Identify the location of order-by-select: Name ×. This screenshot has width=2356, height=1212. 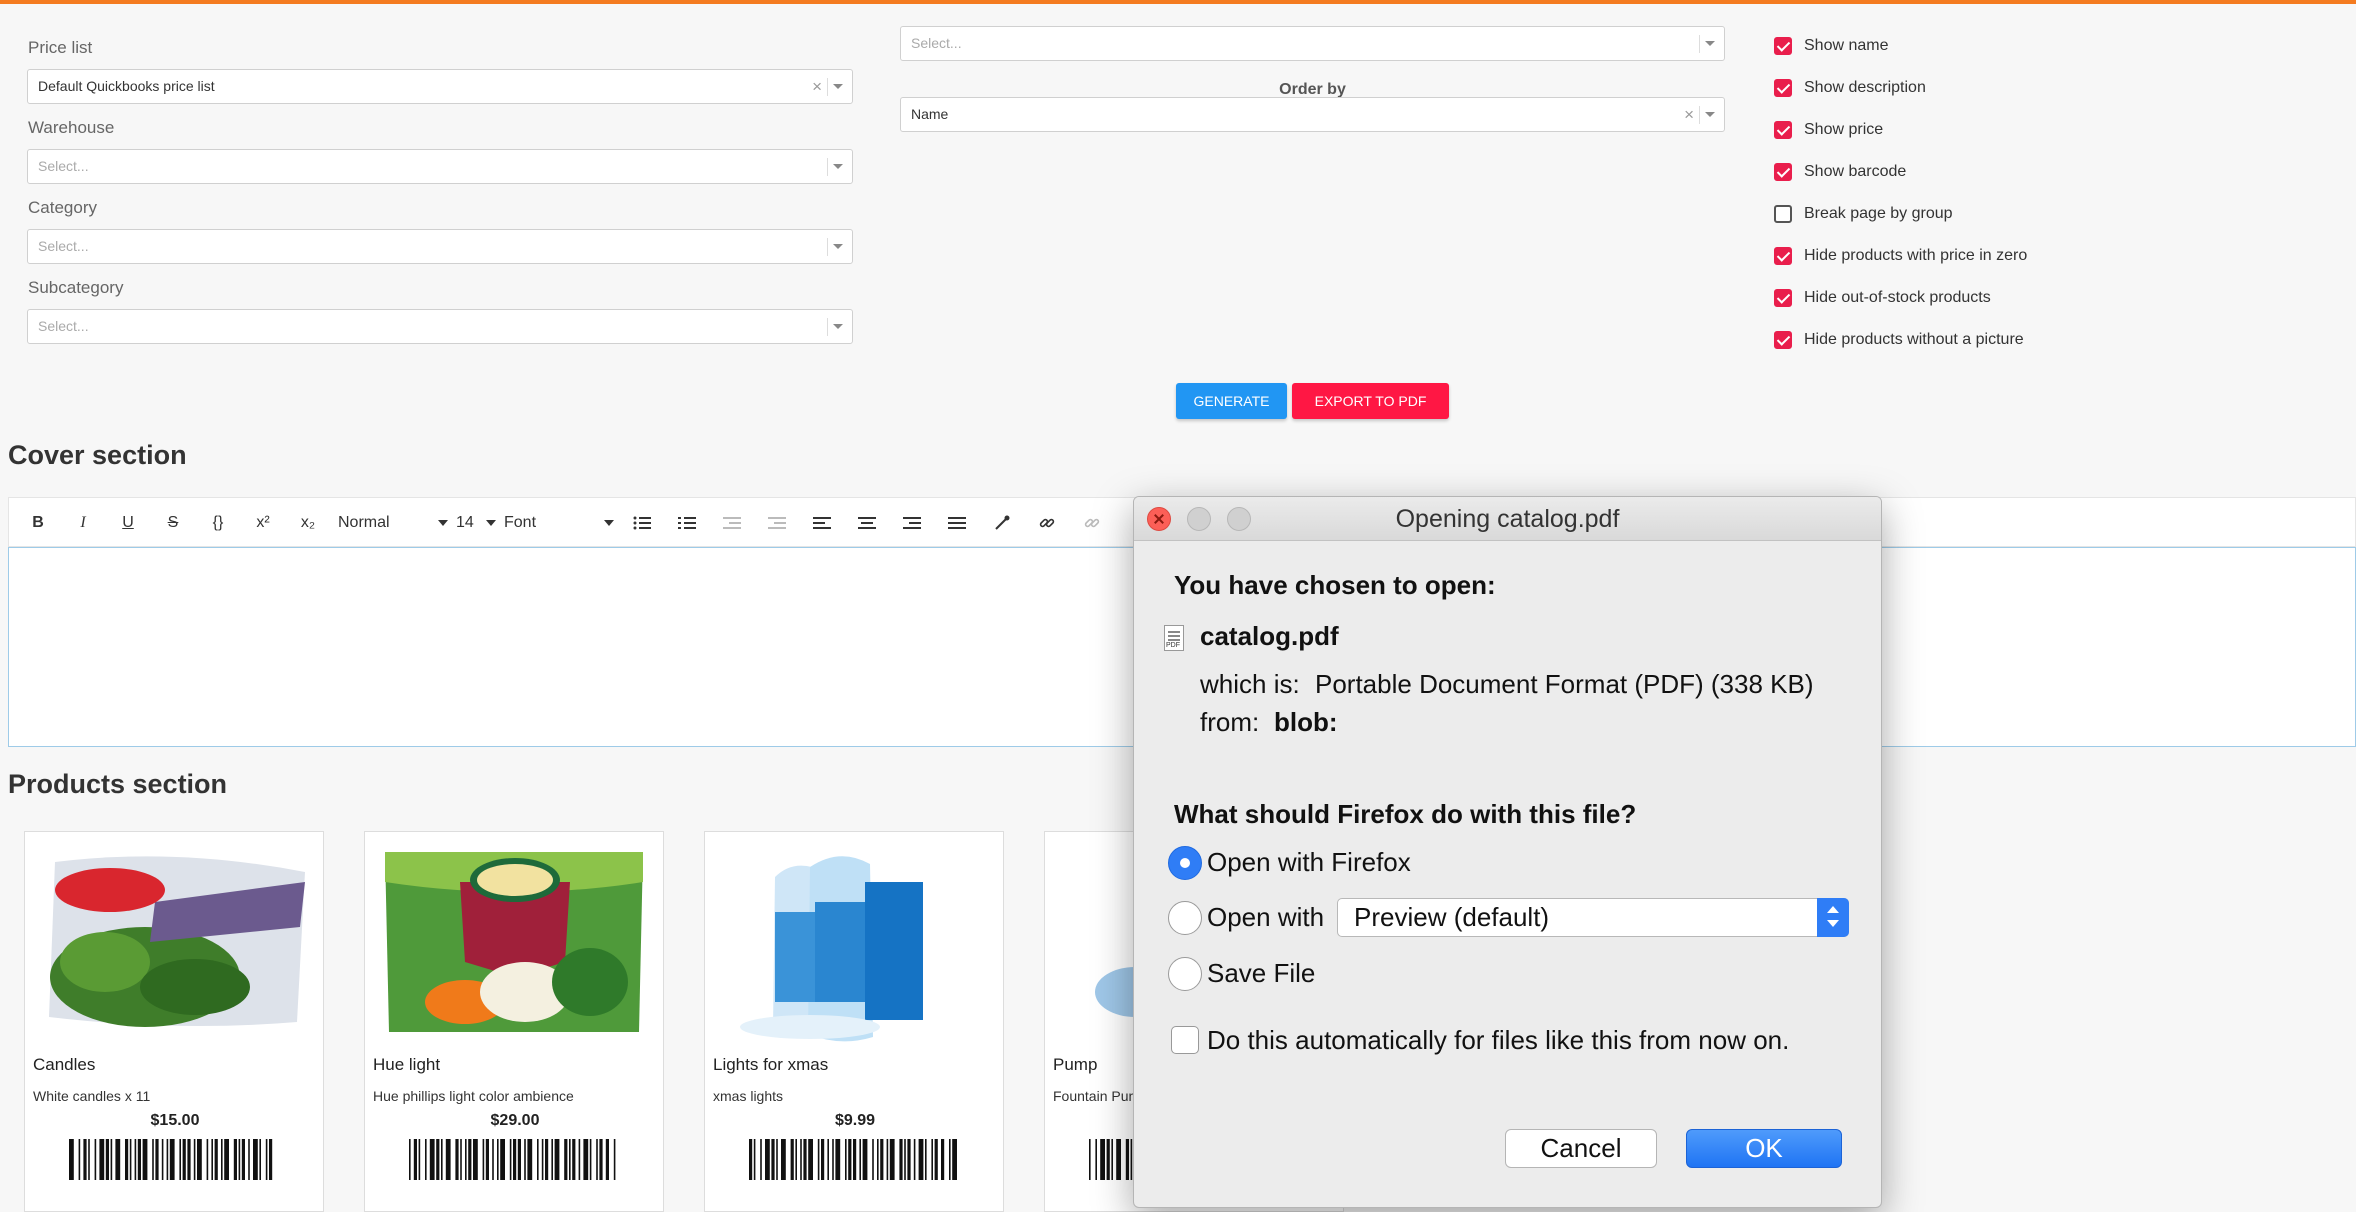
(1312, 114).